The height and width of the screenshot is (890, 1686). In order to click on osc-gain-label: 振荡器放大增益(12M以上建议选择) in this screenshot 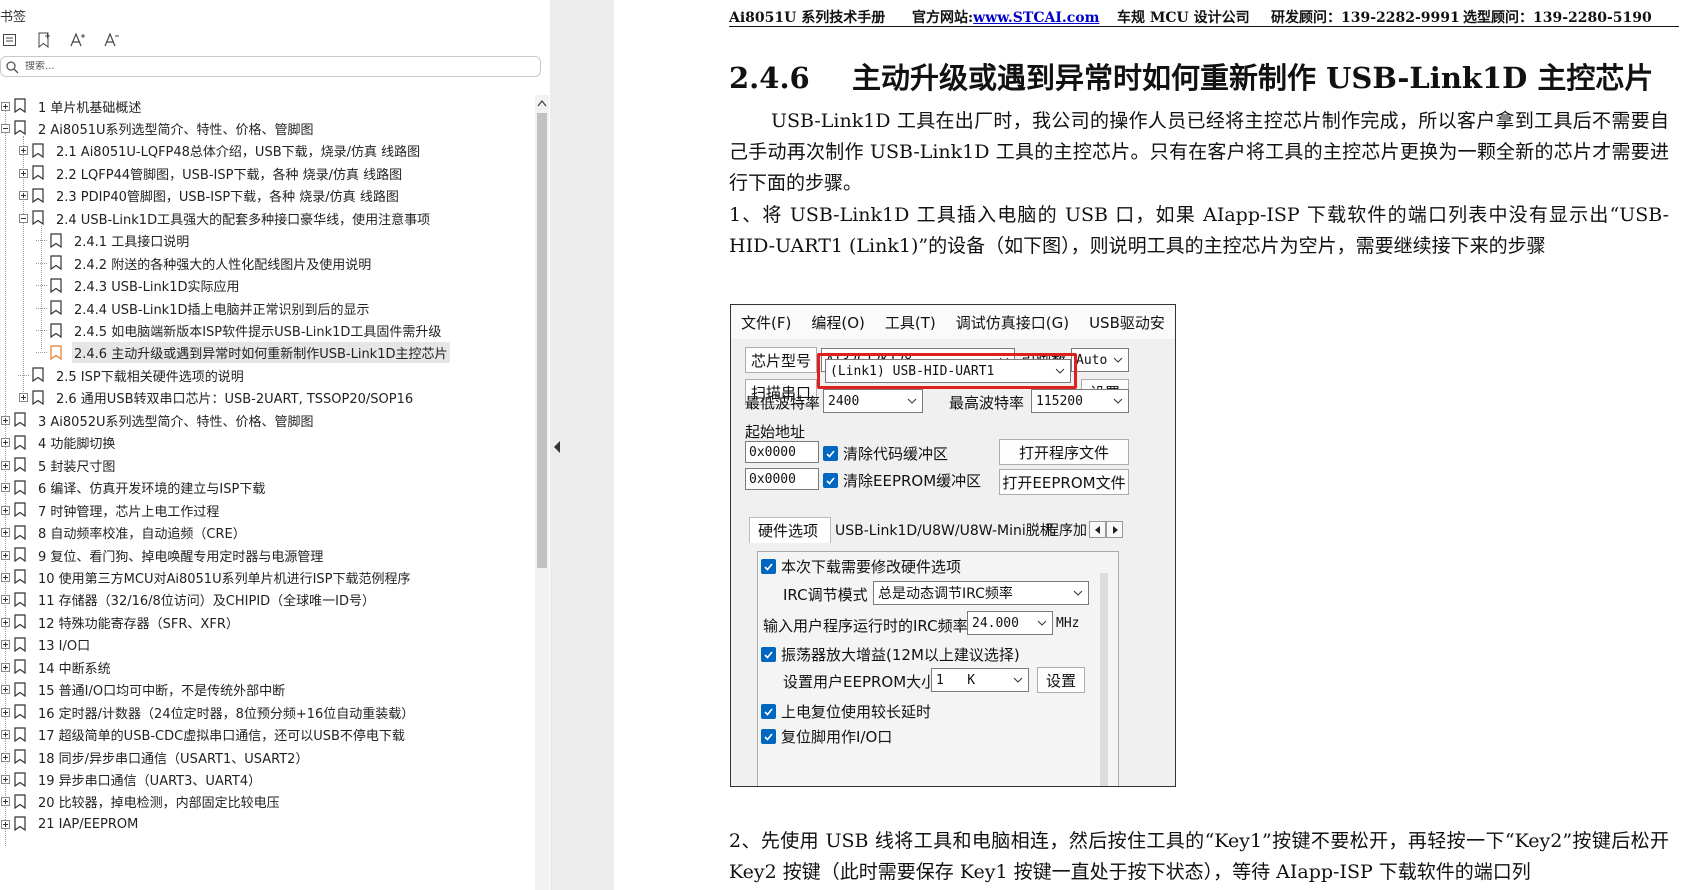, I will do `click(900, 655)`.